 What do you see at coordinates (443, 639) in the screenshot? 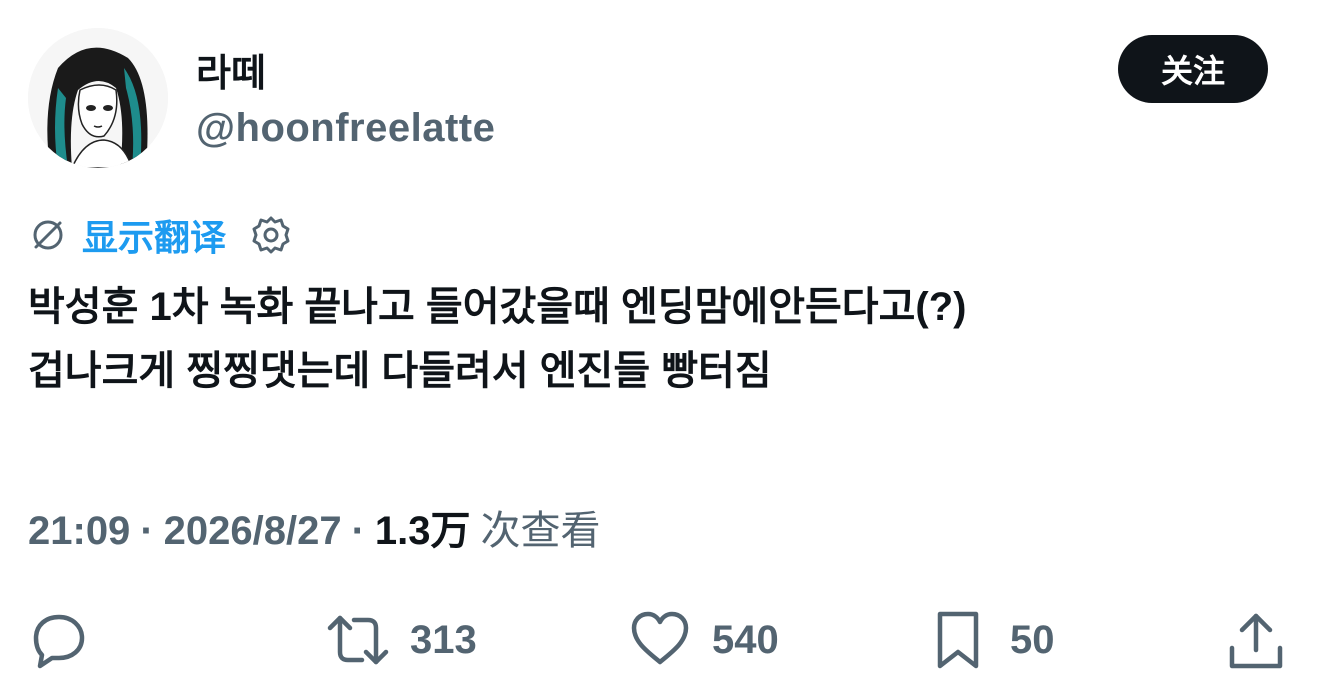
I see `retweet-count: 313` at bounding box center [443, 639].